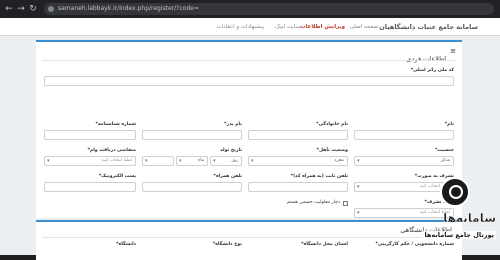 Image resolution: width=500 pixels, height=260 pixels. What do you see at coordinates (90, 135) in the screenshot?
I see `id-number-input` at bounding box center [90, 135].